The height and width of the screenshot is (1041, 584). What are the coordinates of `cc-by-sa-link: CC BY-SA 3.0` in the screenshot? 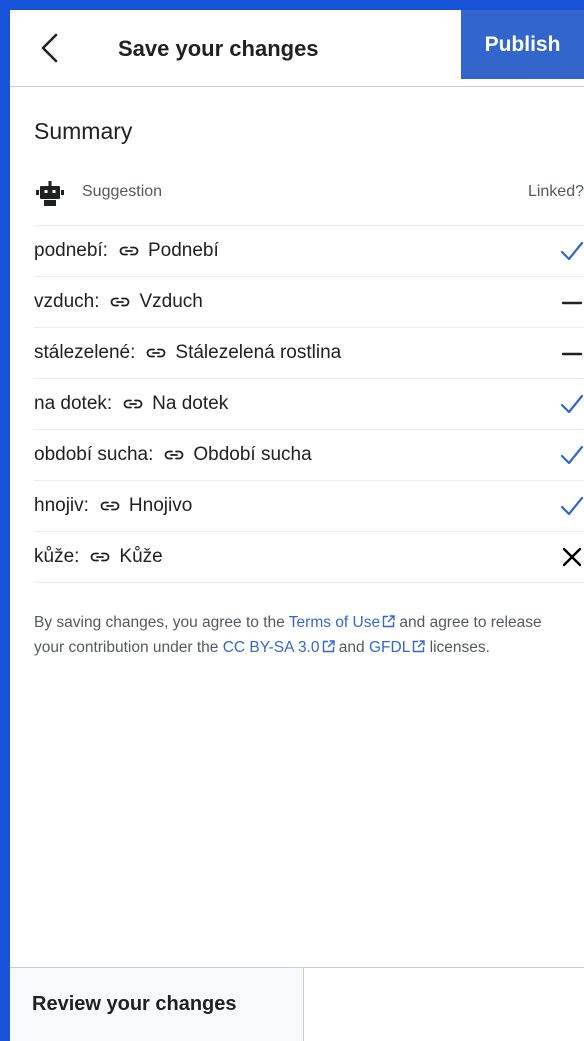 It's located at (279, 647).